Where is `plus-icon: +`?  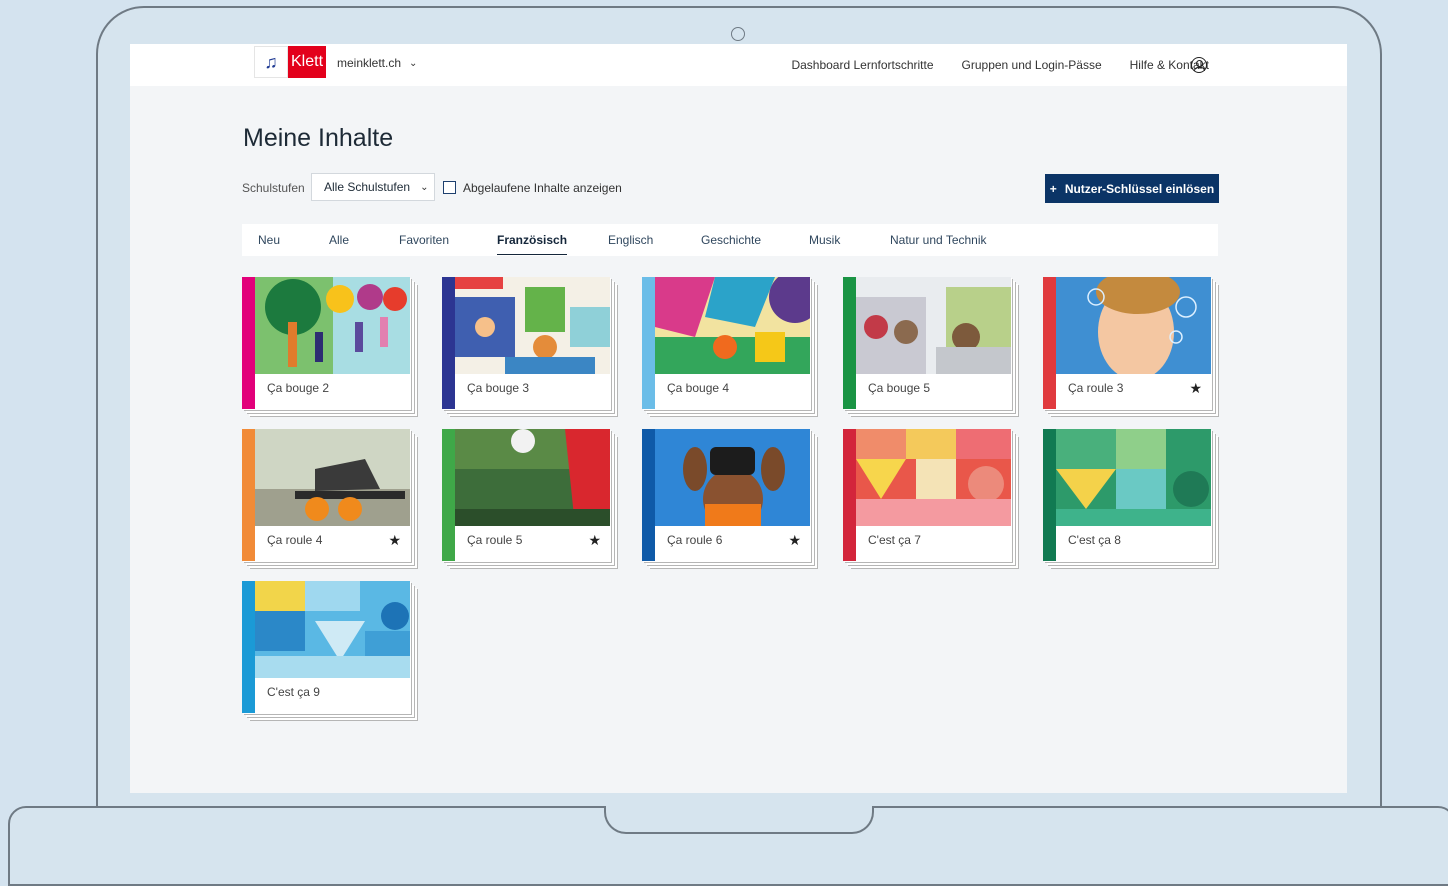
plus-icon: + is located at coordinates (1053, 188).